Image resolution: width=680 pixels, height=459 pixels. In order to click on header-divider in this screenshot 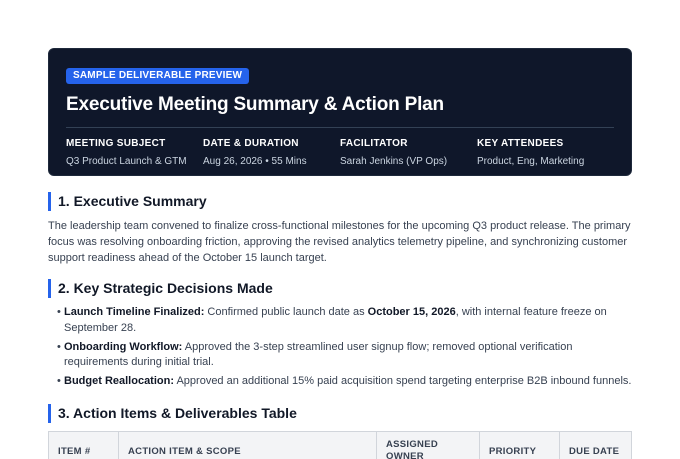, I will do `click(340, 127)`.